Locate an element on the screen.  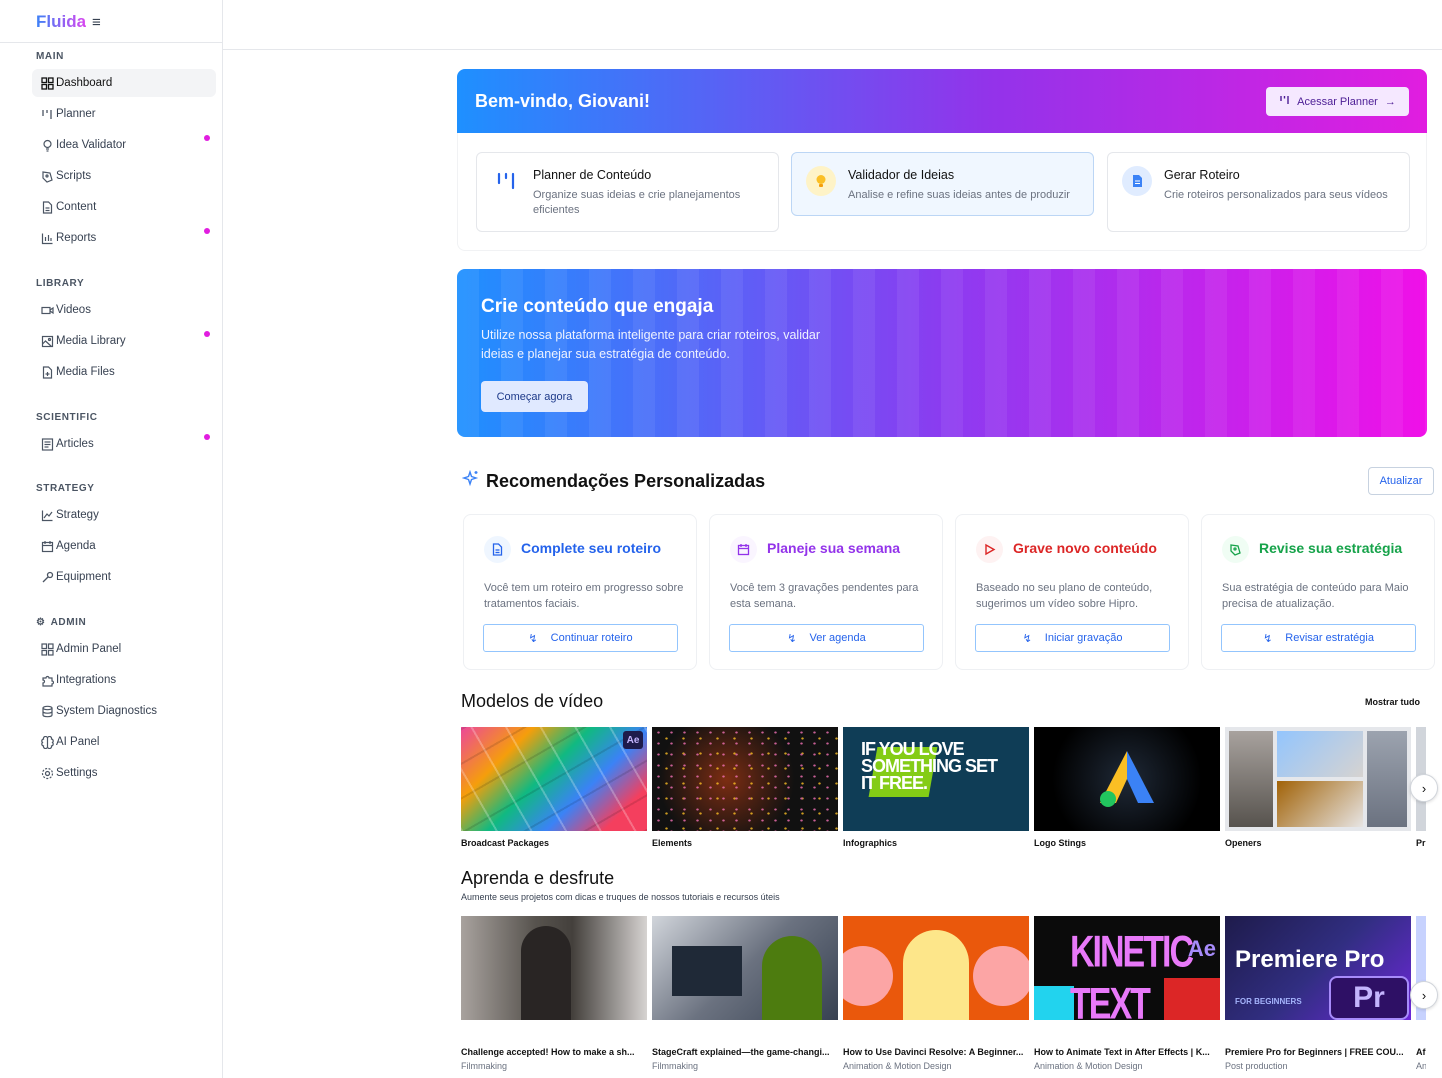
template-thumb-broadcast: Ae is located at coordinates (554, 779).